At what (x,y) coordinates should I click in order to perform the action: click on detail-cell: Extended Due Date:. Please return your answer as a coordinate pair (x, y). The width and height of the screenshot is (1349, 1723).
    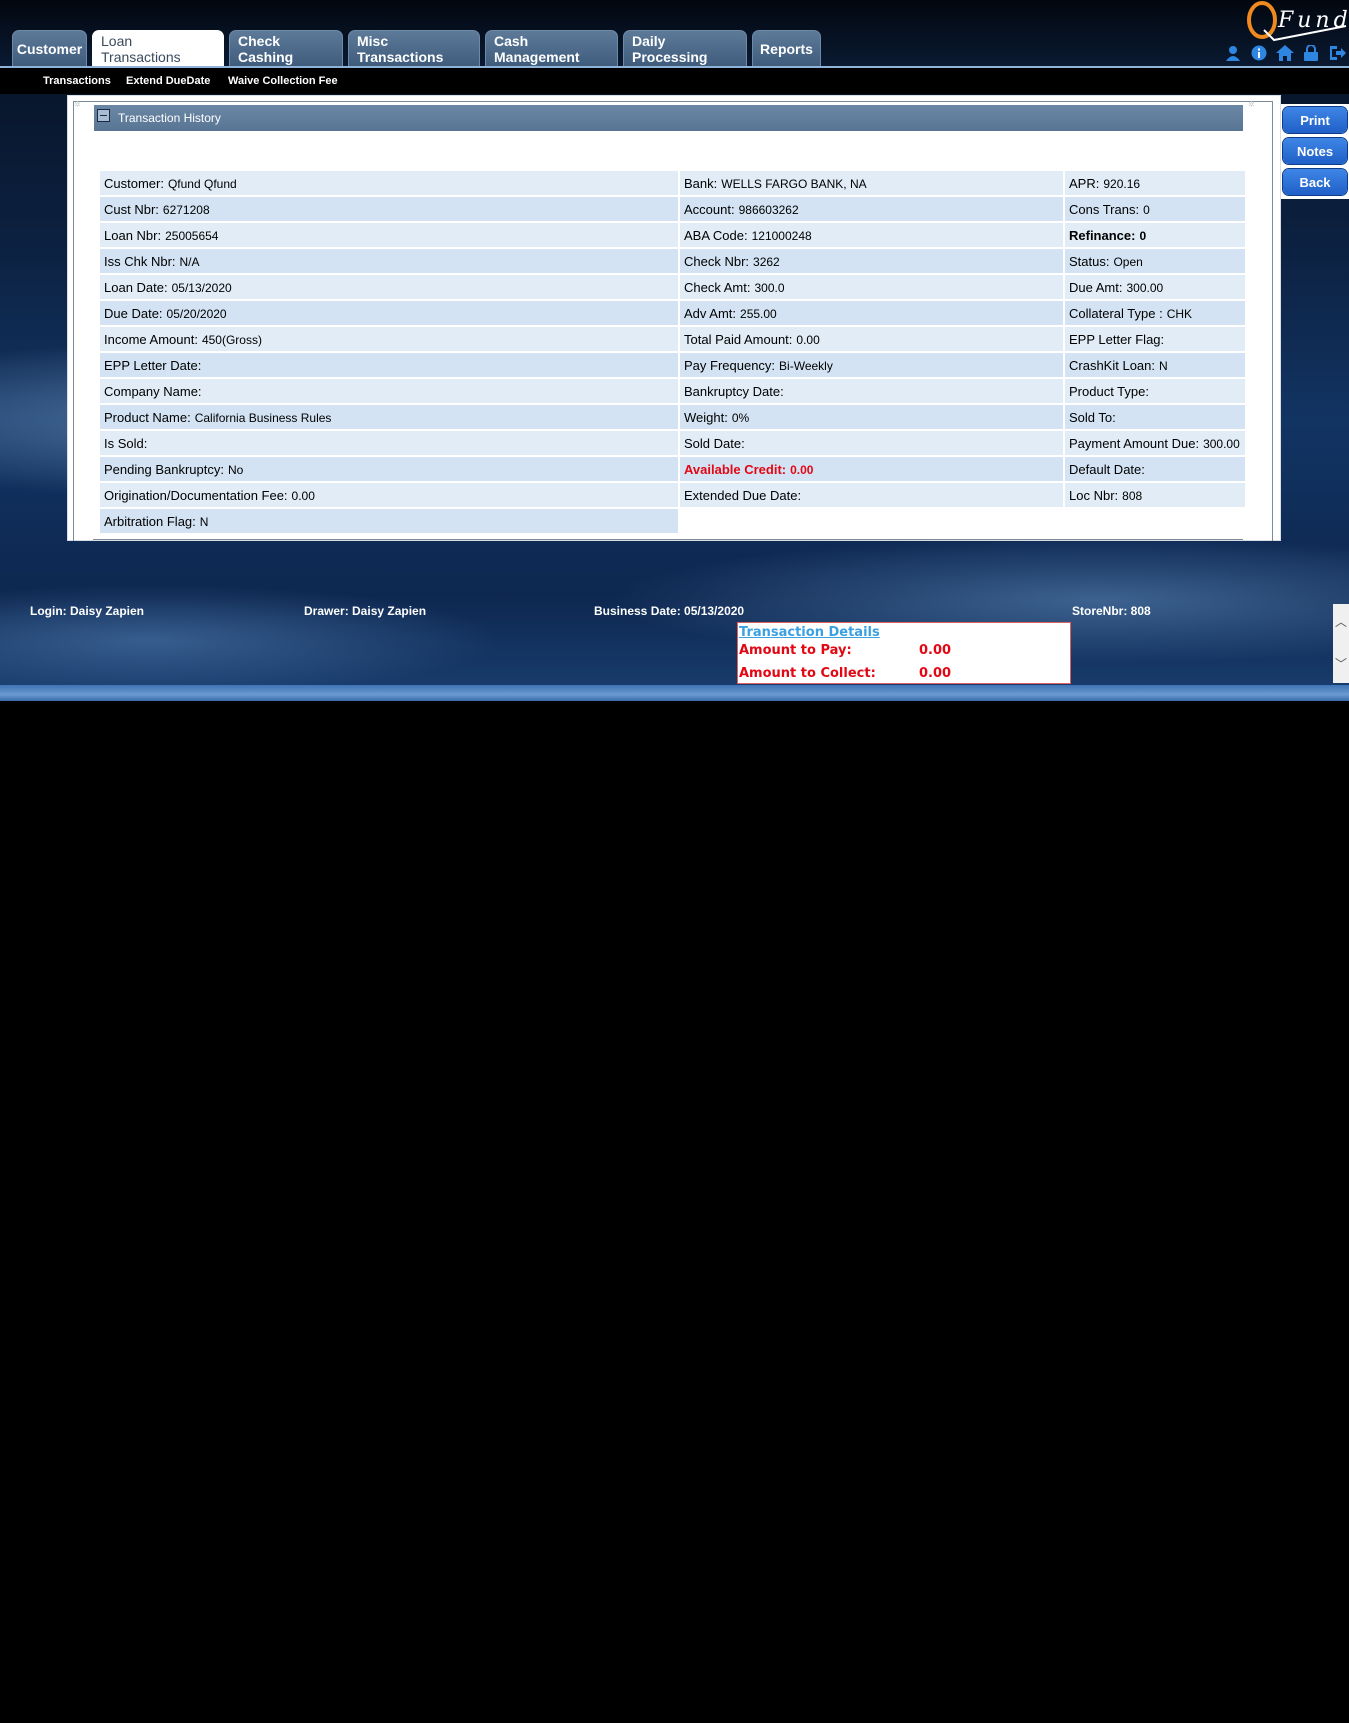
    Looking at the image, I should click on (871, 495).